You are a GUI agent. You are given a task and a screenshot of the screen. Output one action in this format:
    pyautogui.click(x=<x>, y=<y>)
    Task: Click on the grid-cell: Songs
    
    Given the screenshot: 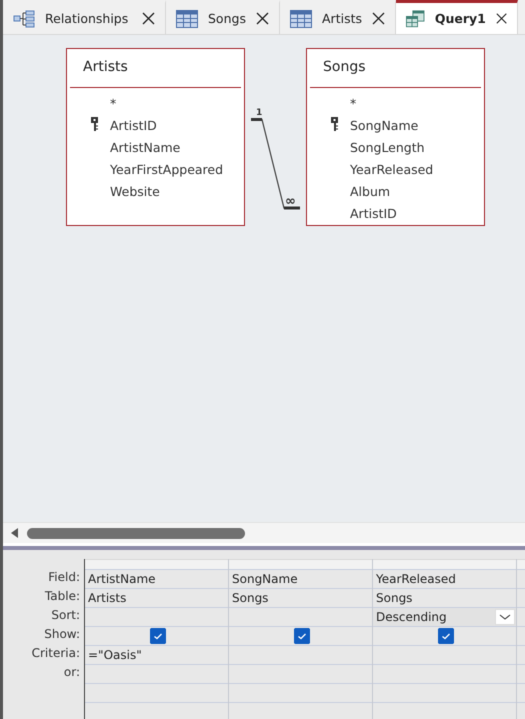 What is the action you would take?
    pyautogui.click(x=300, y=598)
    